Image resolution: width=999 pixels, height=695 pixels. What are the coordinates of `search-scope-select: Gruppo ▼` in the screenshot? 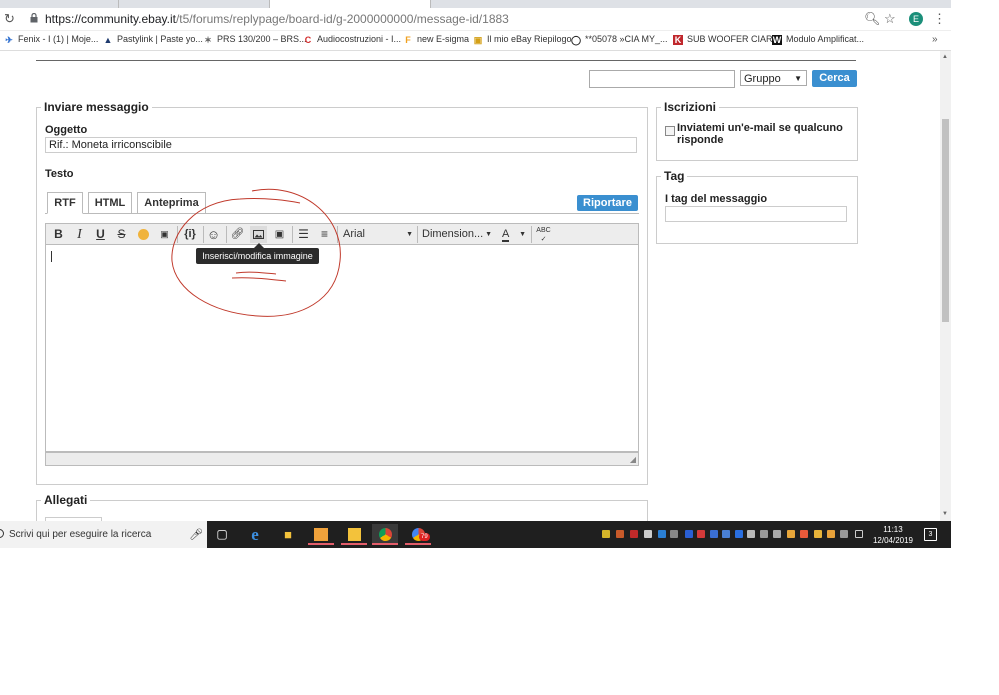 It's located at (773, 78).